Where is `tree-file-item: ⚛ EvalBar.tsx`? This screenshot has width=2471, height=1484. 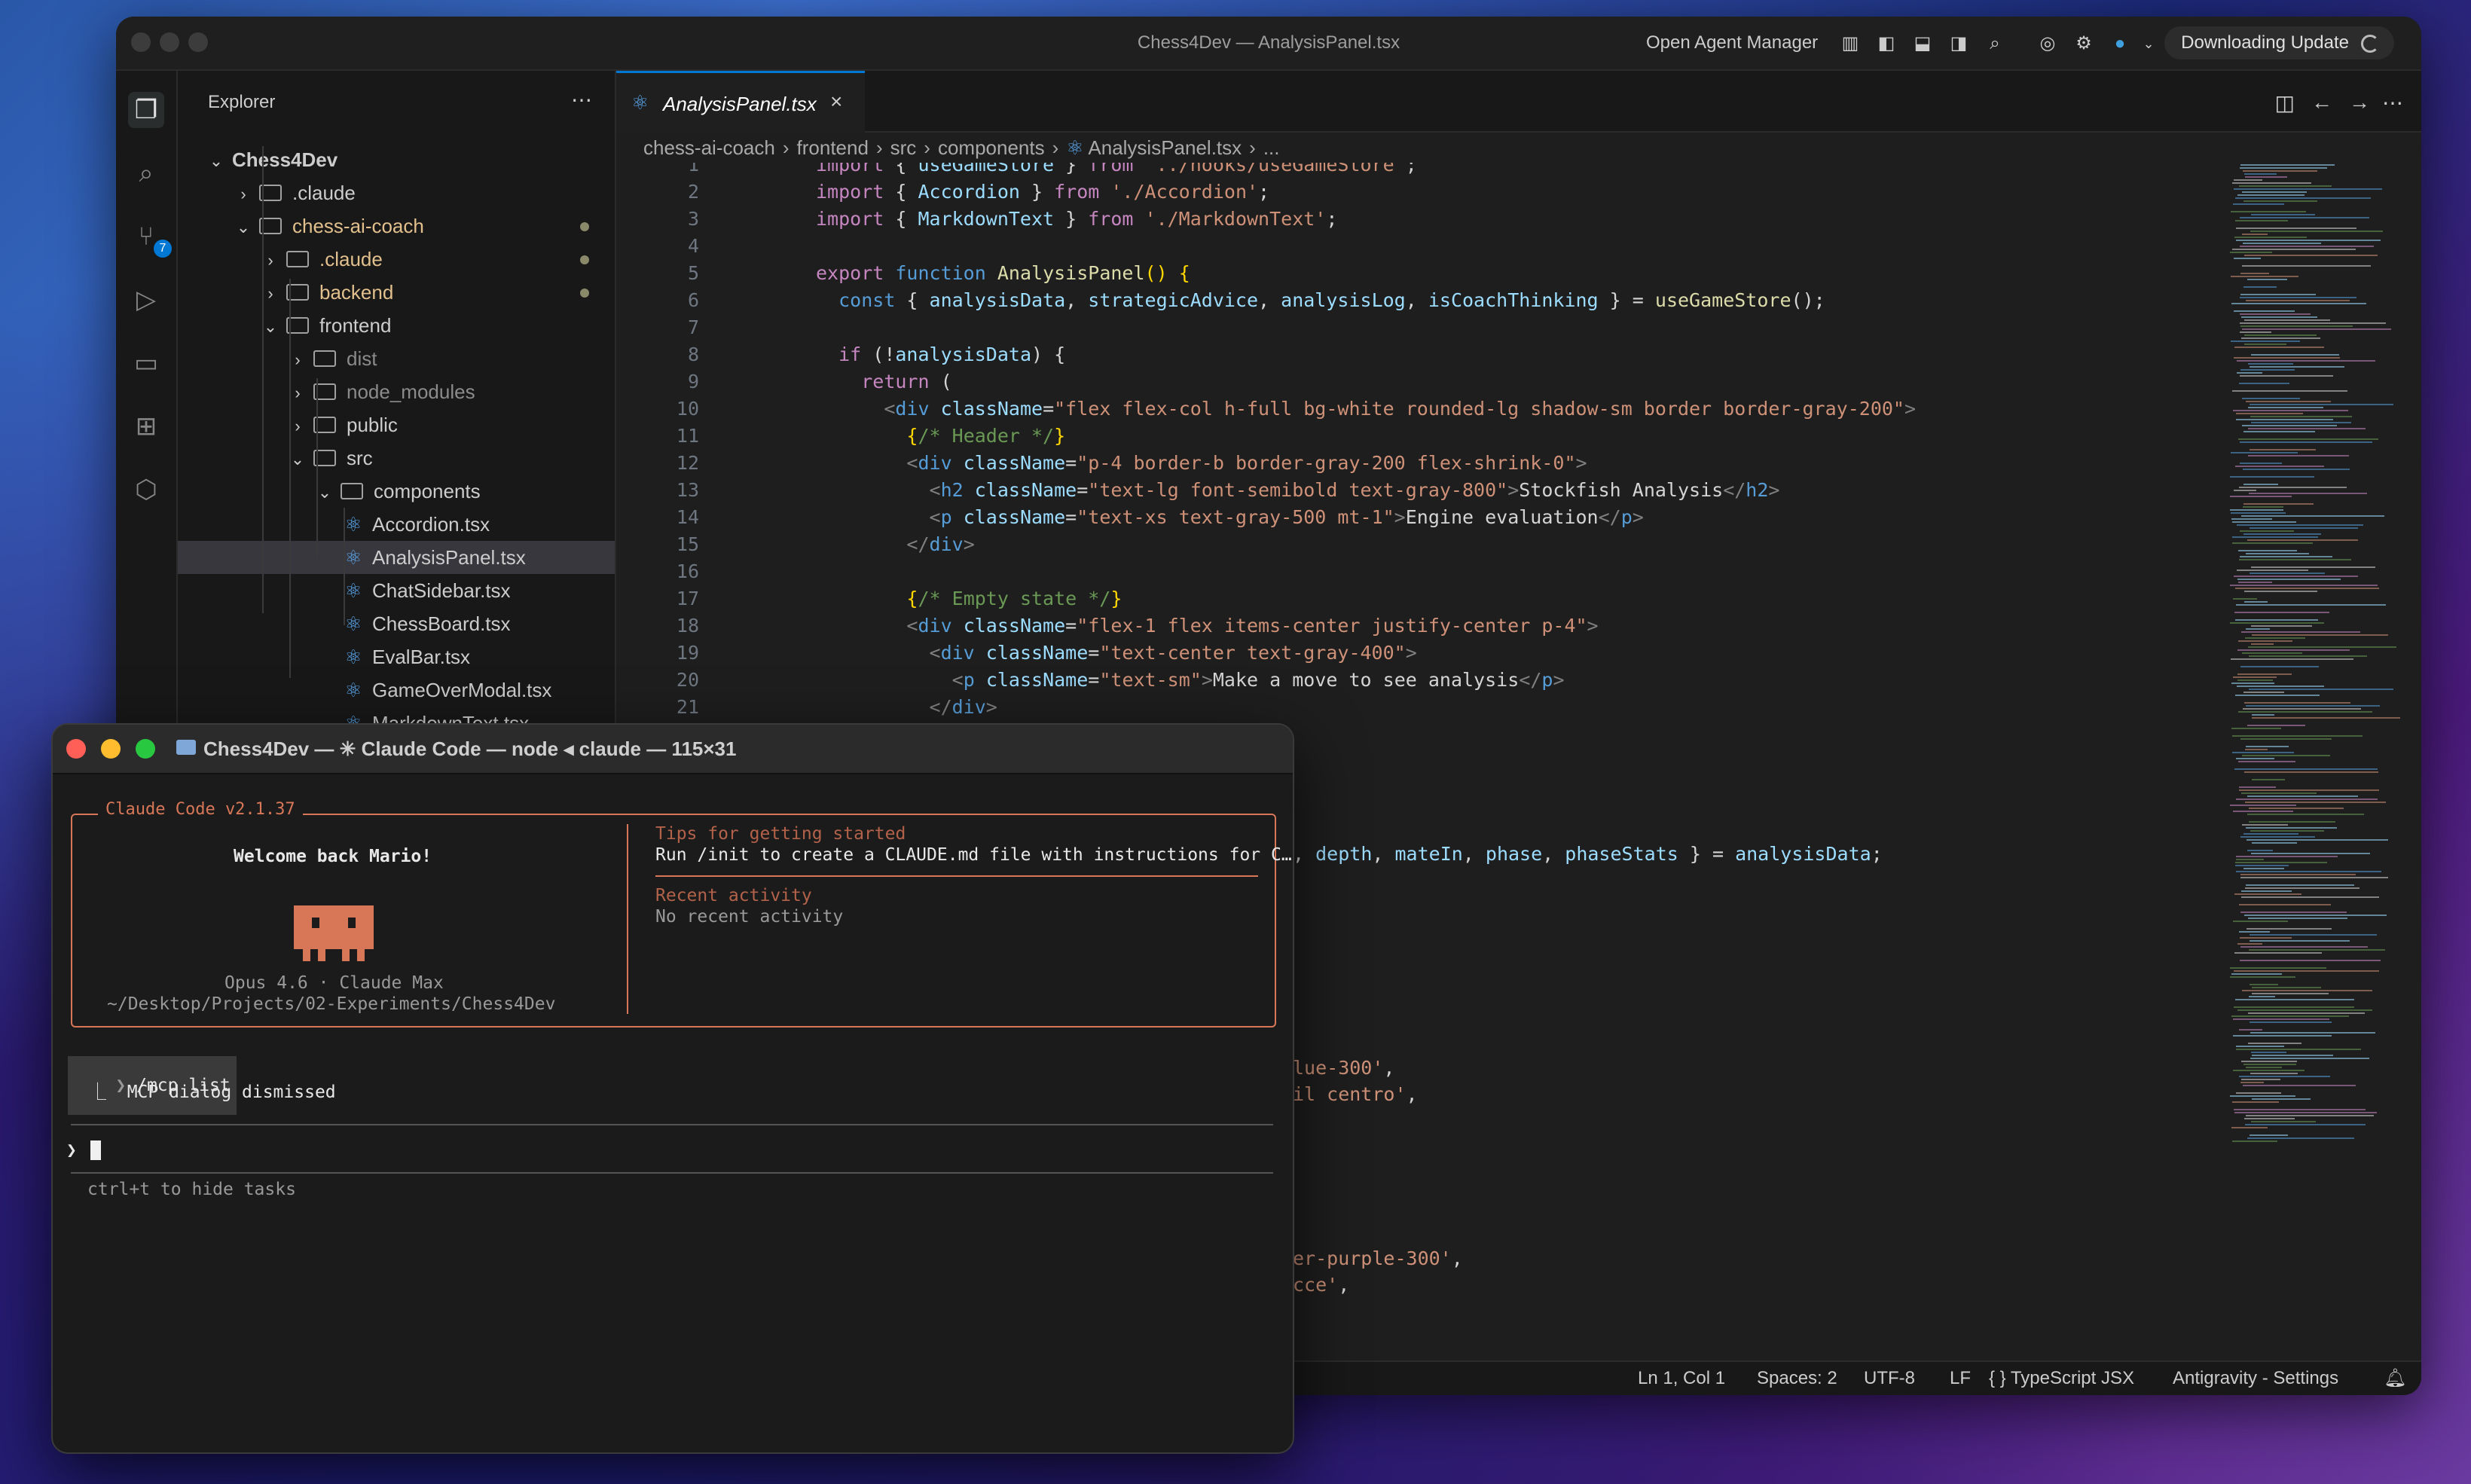 tree-file-item: ⚛ EvalBar.tsx is located at coordinates (396, 656).